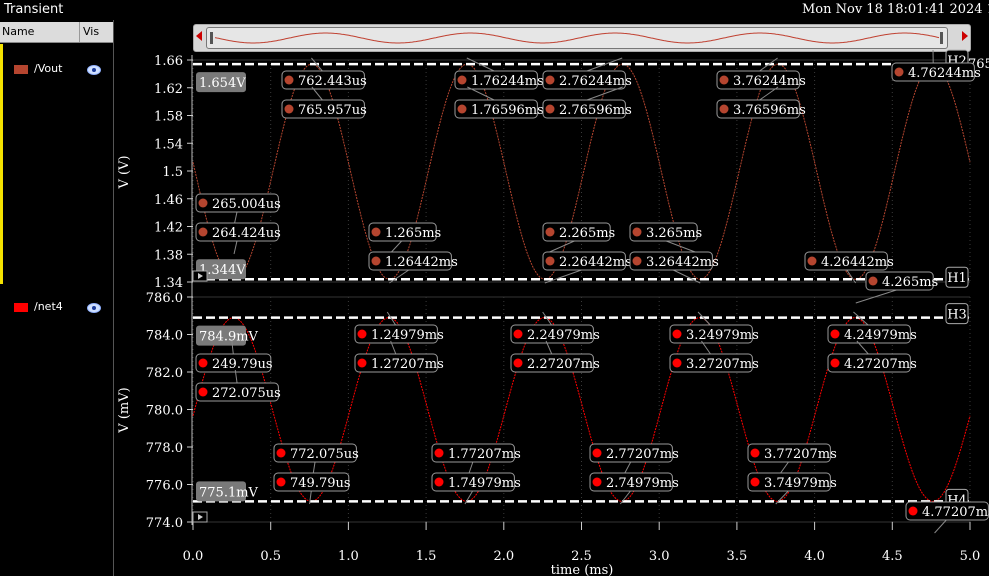 The width and height of the screenshot is (989, 576). Describe the element at coordinates (332, 110) in the screenshot. I see `marker-text: 765.957us` at that location.